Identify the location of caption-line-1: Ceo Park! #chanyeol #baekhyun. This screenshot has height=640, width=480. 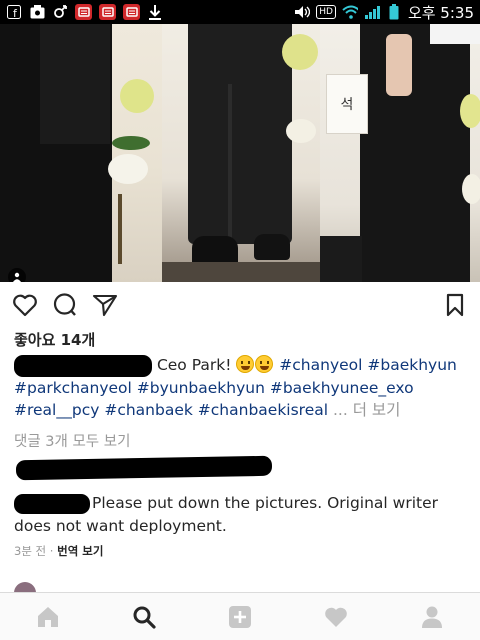
(242, 365).